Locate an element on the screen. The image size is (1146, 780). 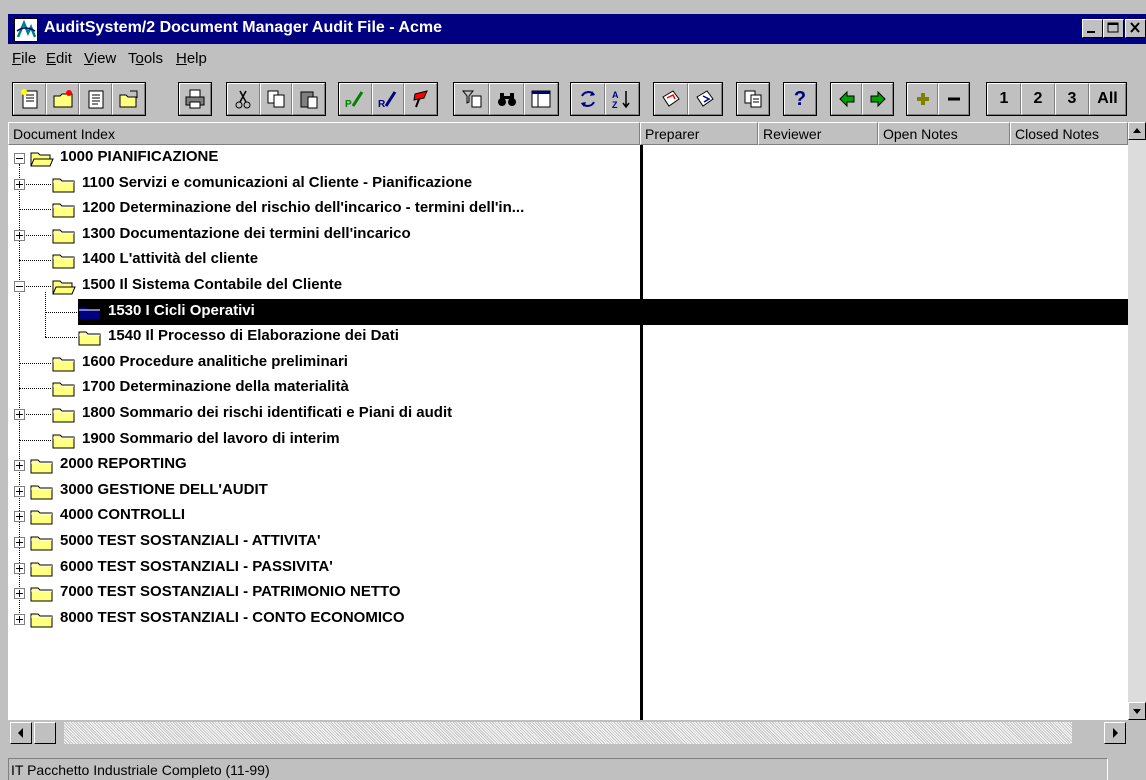
refresh-icon is located at coordinates (588, 99).